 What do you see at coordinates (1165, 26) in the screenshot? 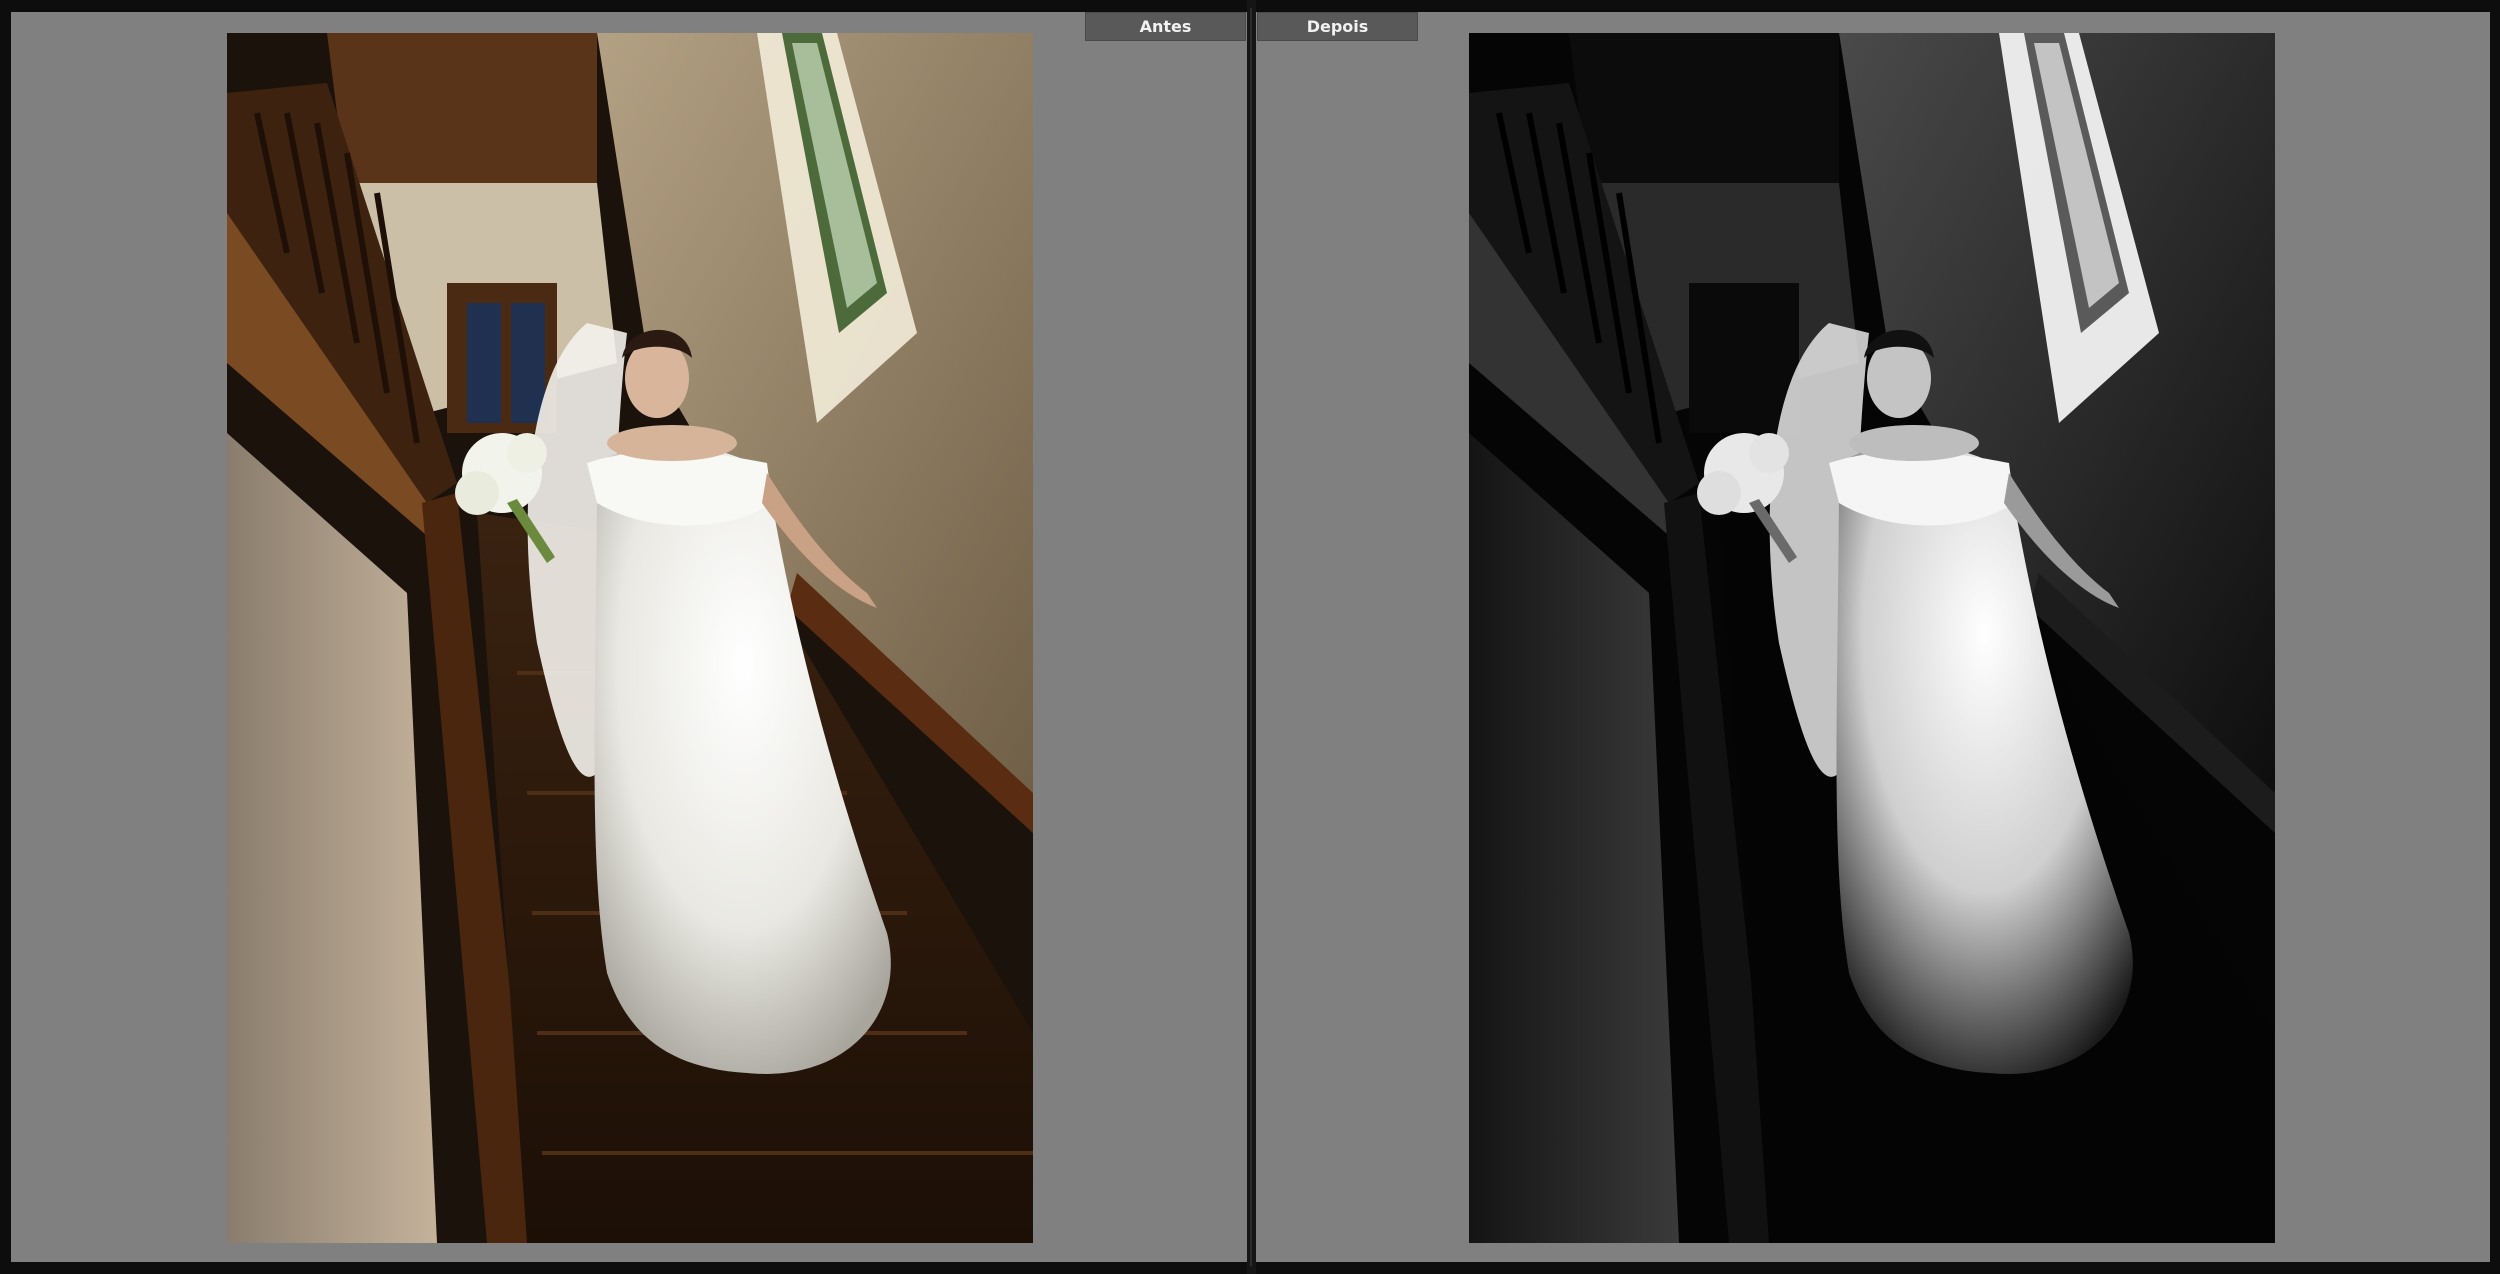
I see `before-label: Antes` at bounding box center [1165, 26].